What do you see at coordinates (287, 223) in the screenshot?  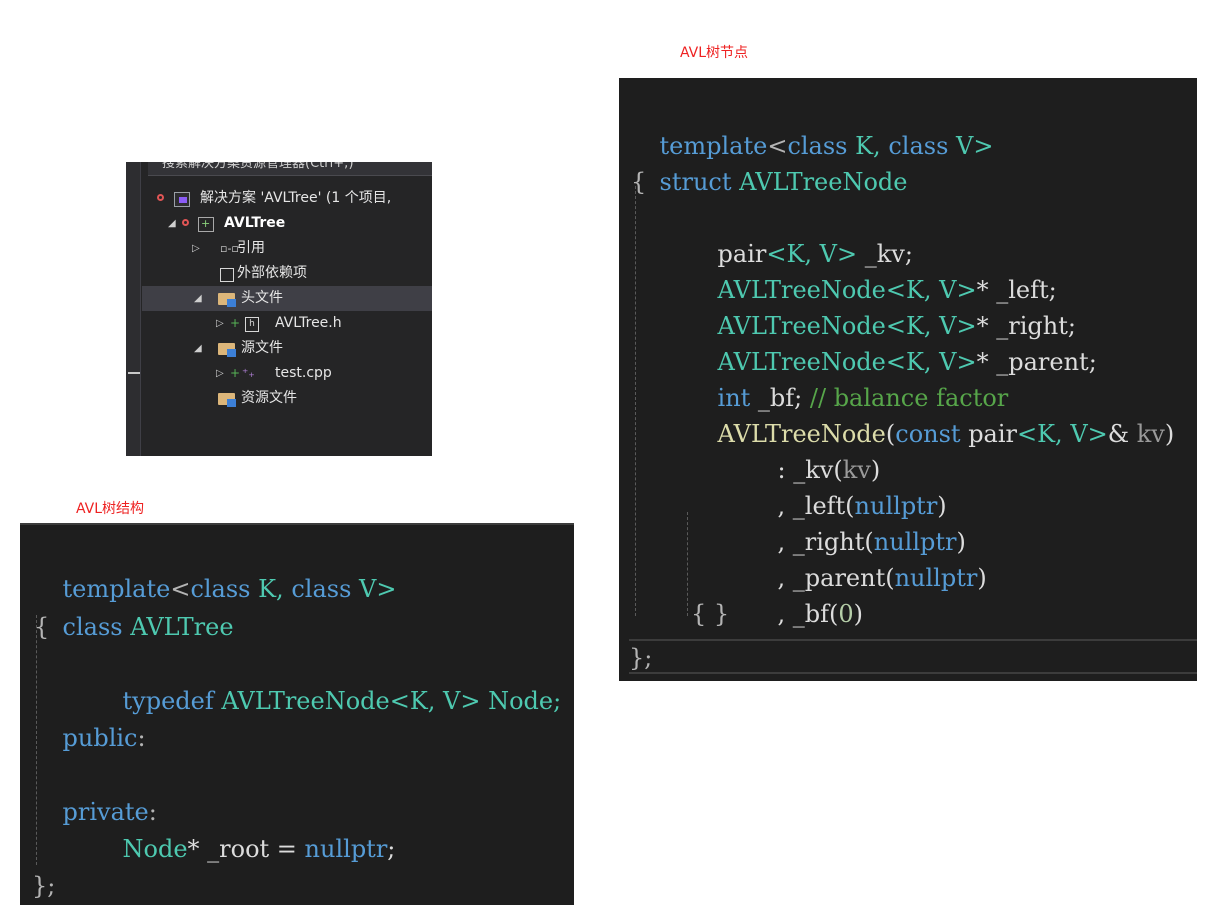 I see `tree-item-project: ◢ AVLTree` at bounding box center [287, 223].